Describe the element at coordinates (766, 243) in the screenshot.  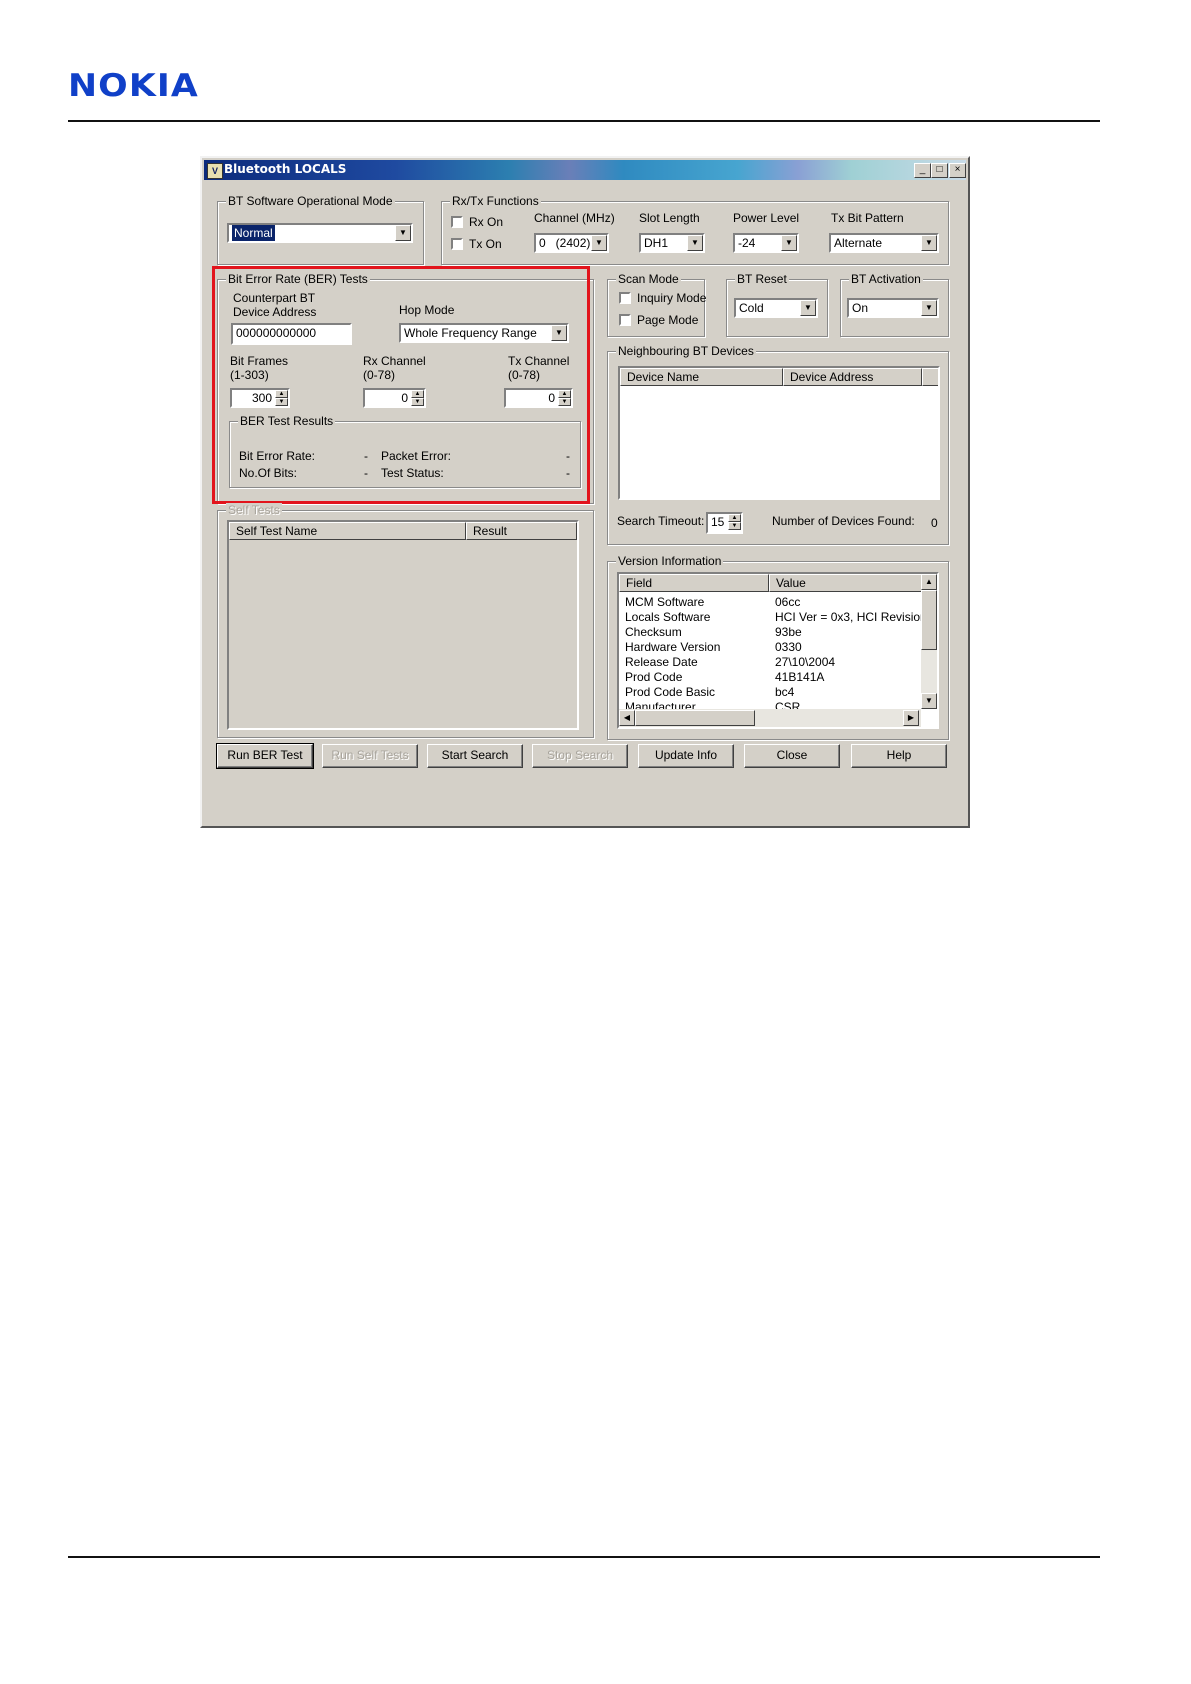
I see `power-level-select: -24 ▼` at that location.